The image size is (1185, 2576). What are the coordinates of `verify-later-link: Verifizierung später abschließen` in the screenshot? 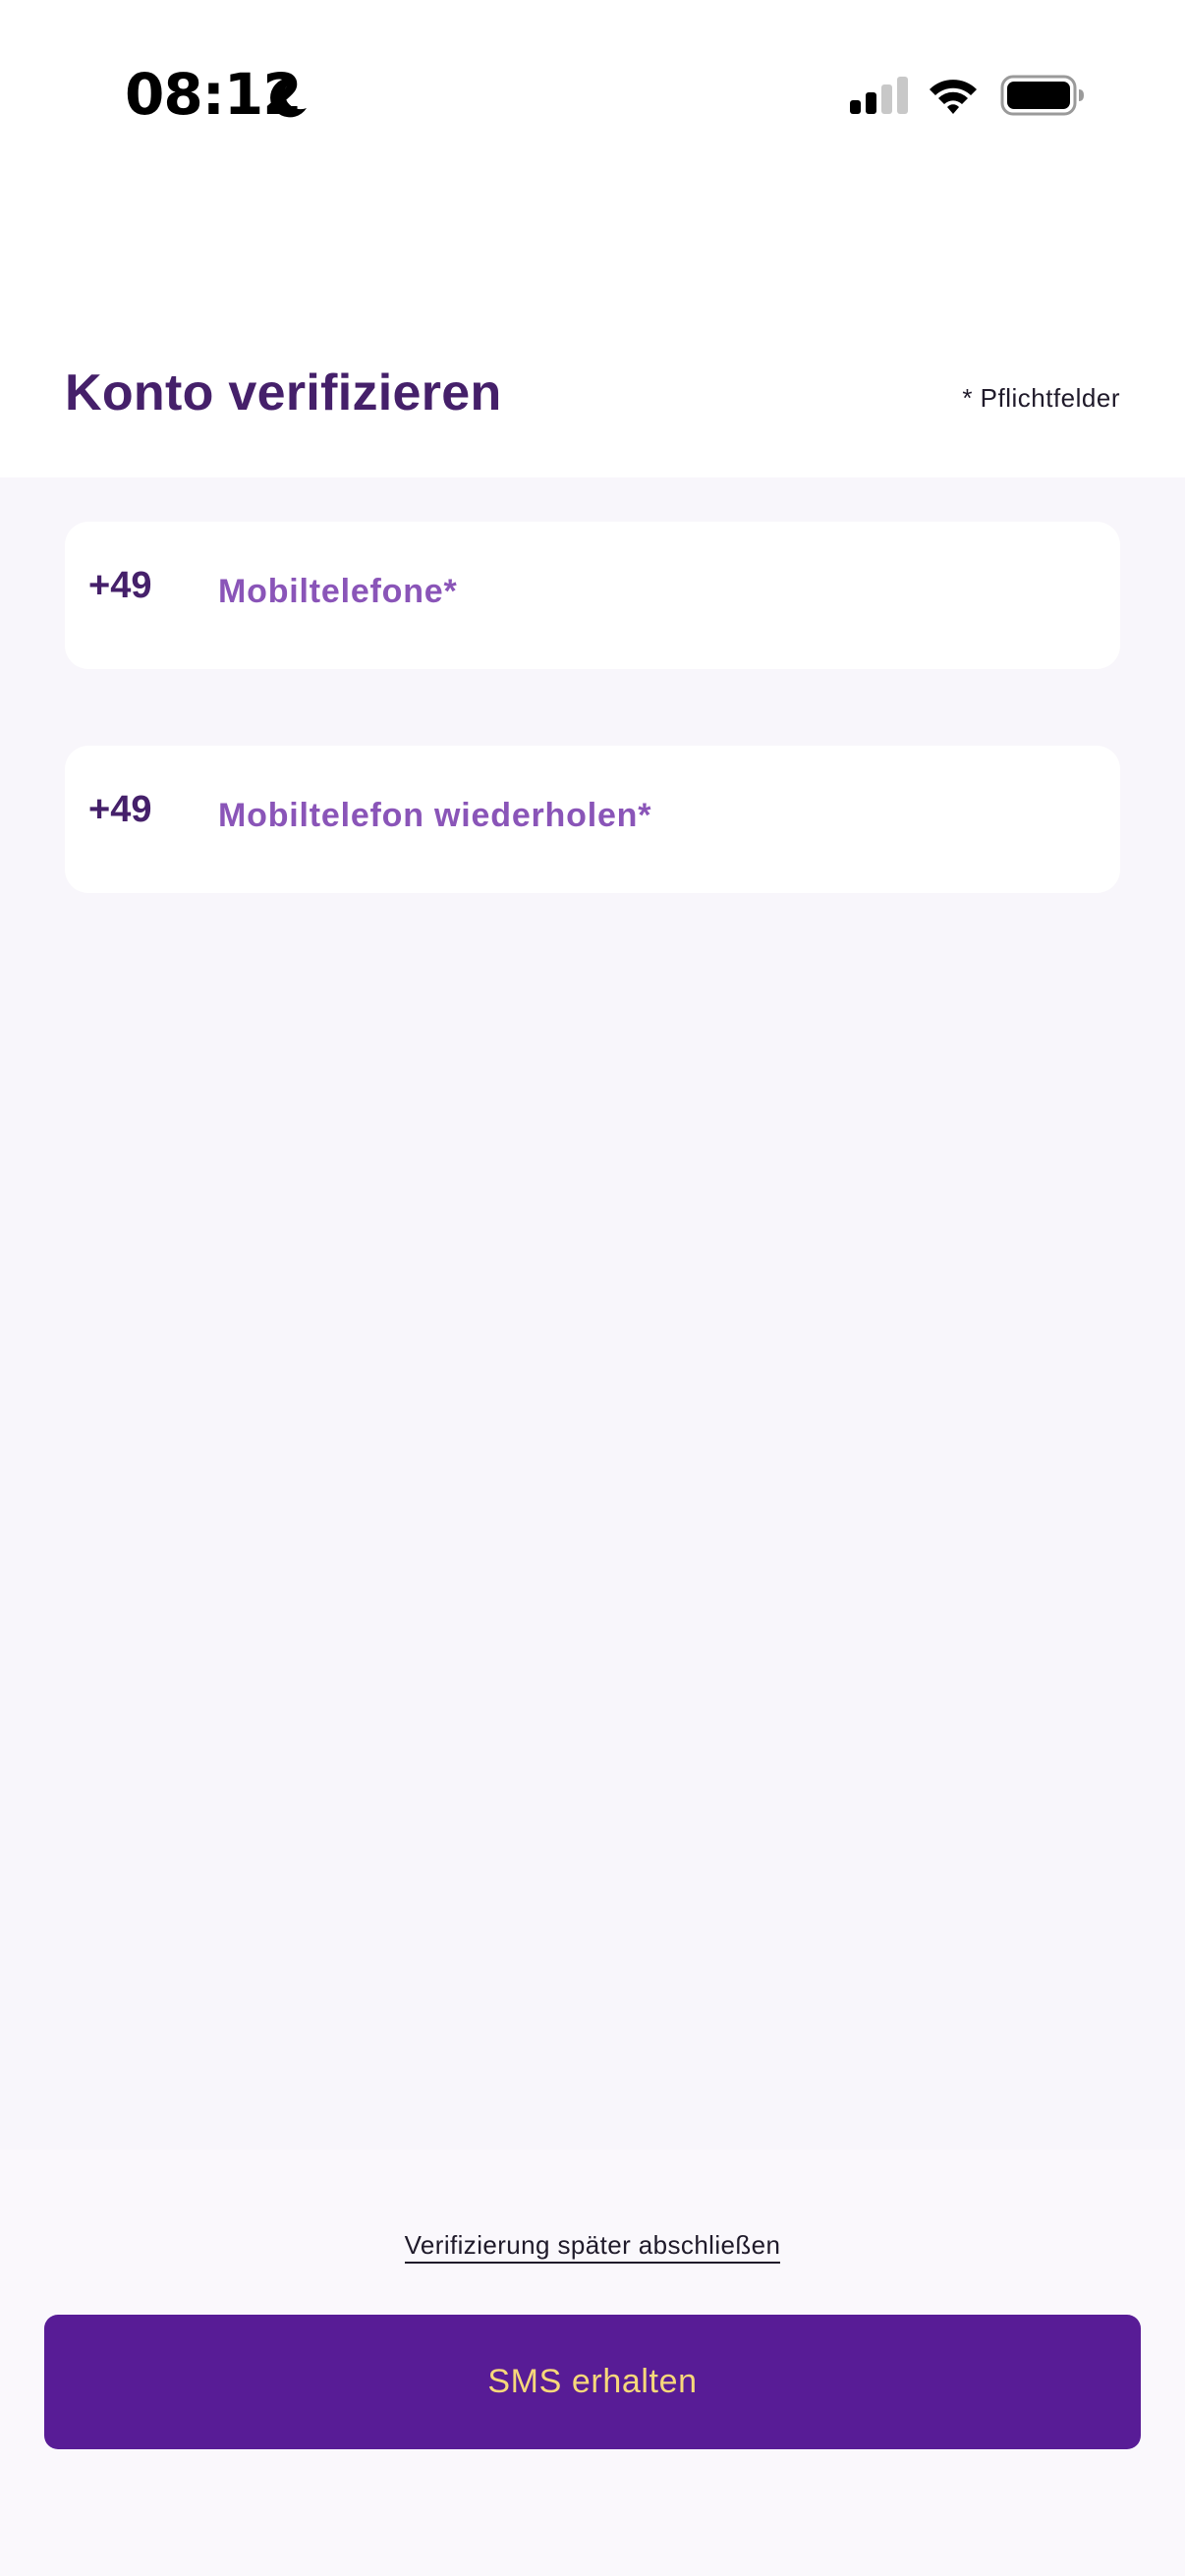 It's located at (592, 2247).